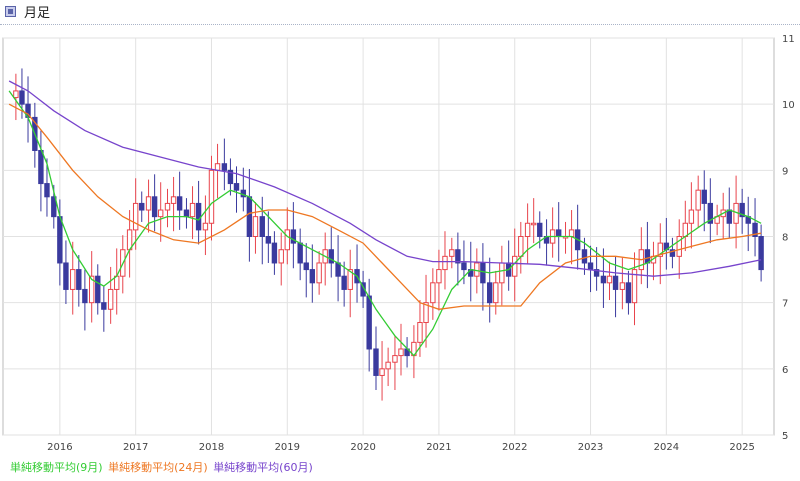 This screenshot has width=800, height=481. Describe the element at coordinates (287, 447) in the screenshot. I see `x-tick-label: 2019` at that location.